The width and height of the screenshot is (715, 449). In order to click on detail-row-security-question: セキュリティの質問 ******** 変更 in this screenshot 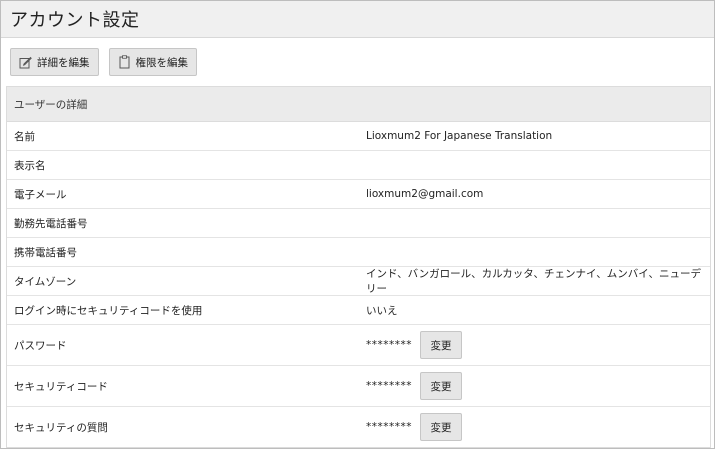, I will do `click(358, 427)`.